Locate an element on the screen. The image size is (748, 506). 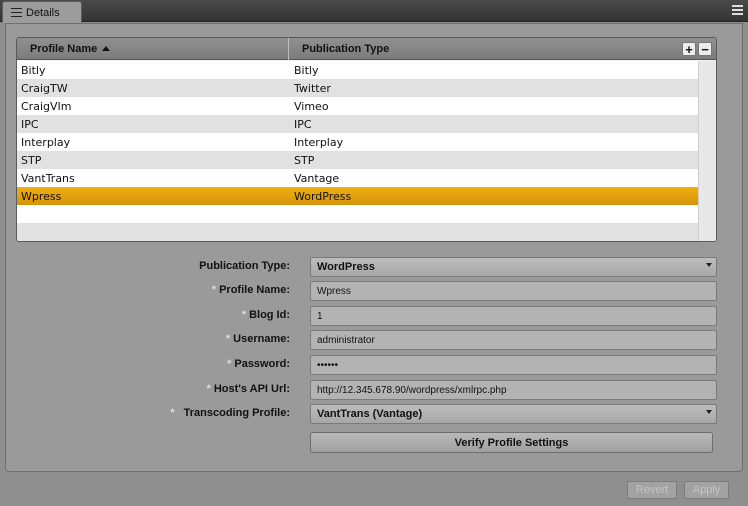
blog-id-row: * Blog Id: 1 is located at coordinates (374, 317).